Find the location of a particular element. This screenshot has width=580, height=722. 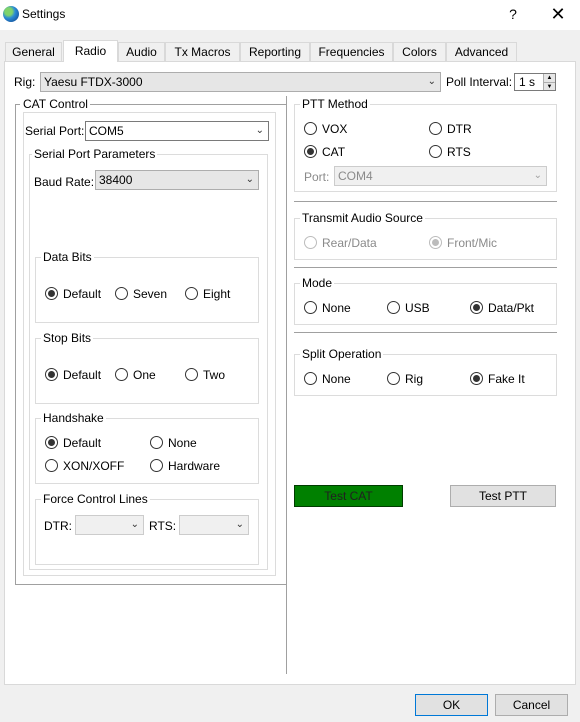

mode-data-pkt-radio is located at coordinates (476, 307).